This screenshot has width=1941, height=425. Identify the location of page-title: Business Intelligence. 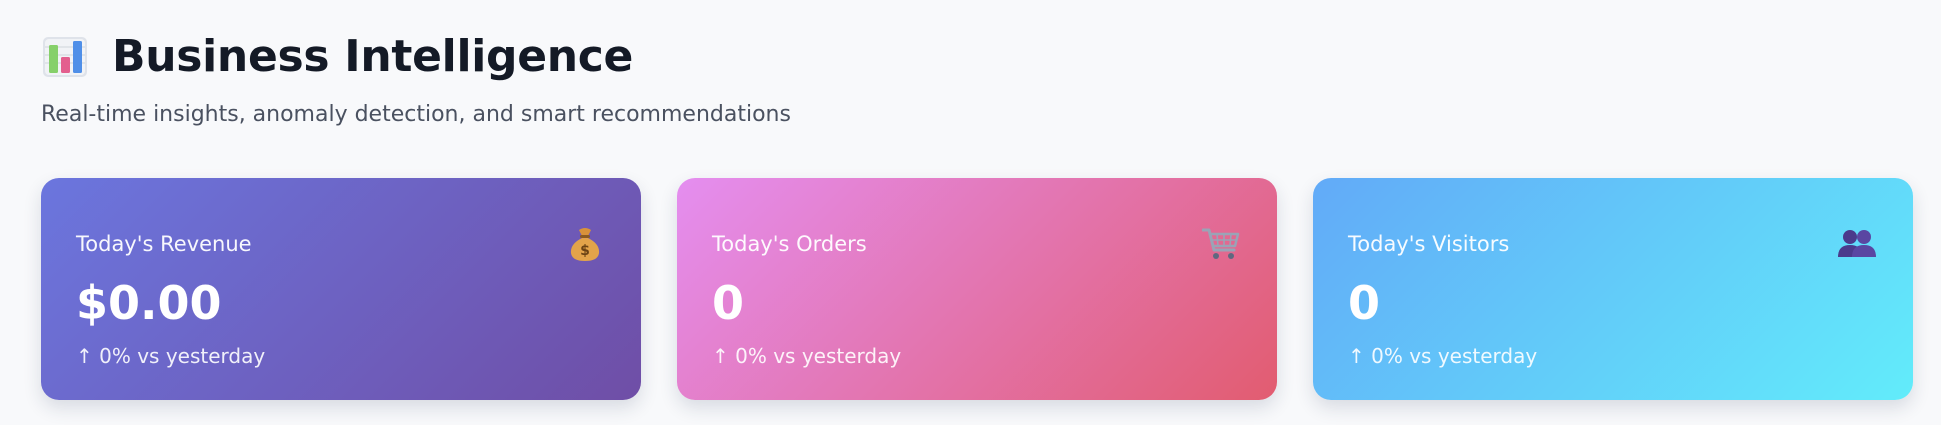
(373, 56).